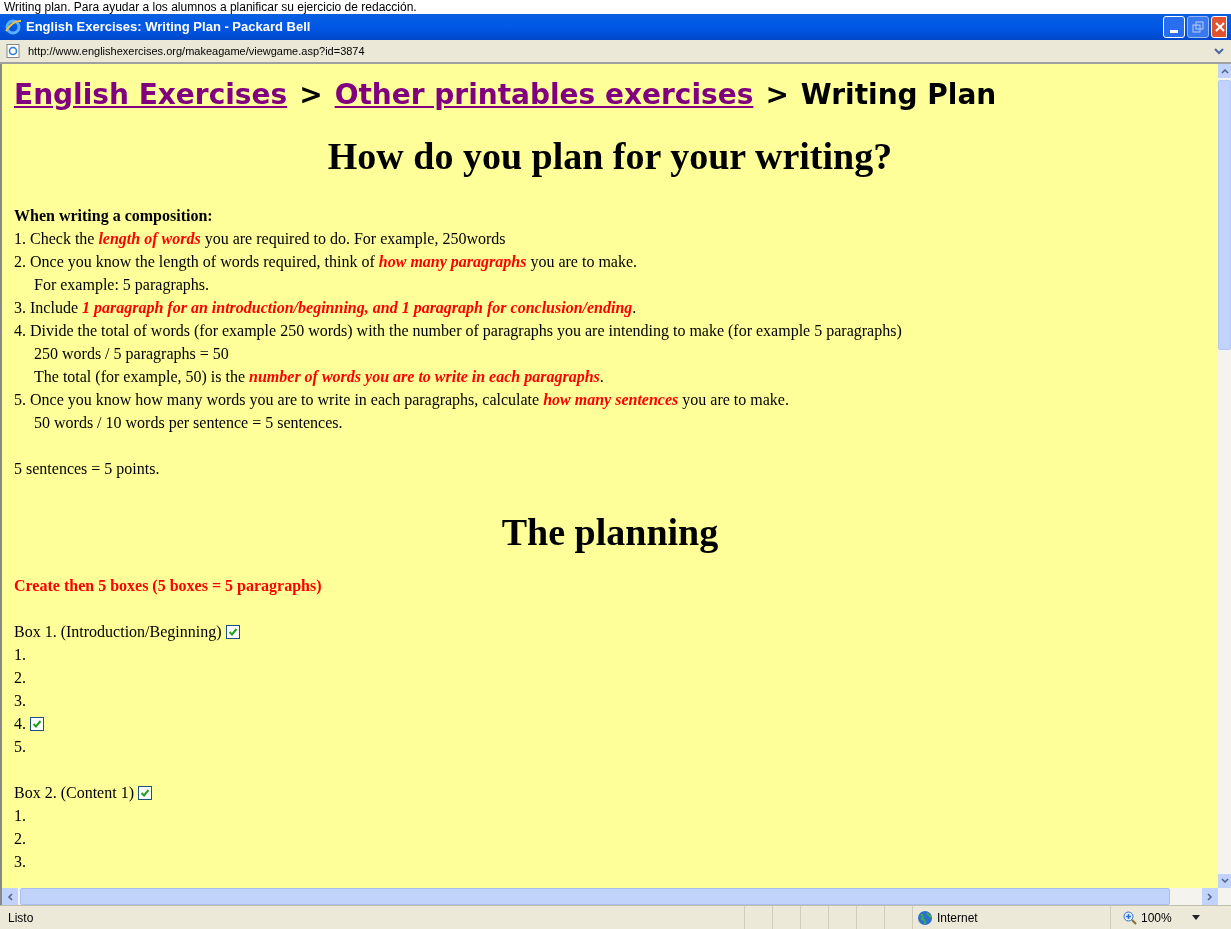 The width and height of the screenshot is (1231, 929). Describe the element at coordinates (10, 896) in the screenshot. I see `chevron-left-icon` at that location.